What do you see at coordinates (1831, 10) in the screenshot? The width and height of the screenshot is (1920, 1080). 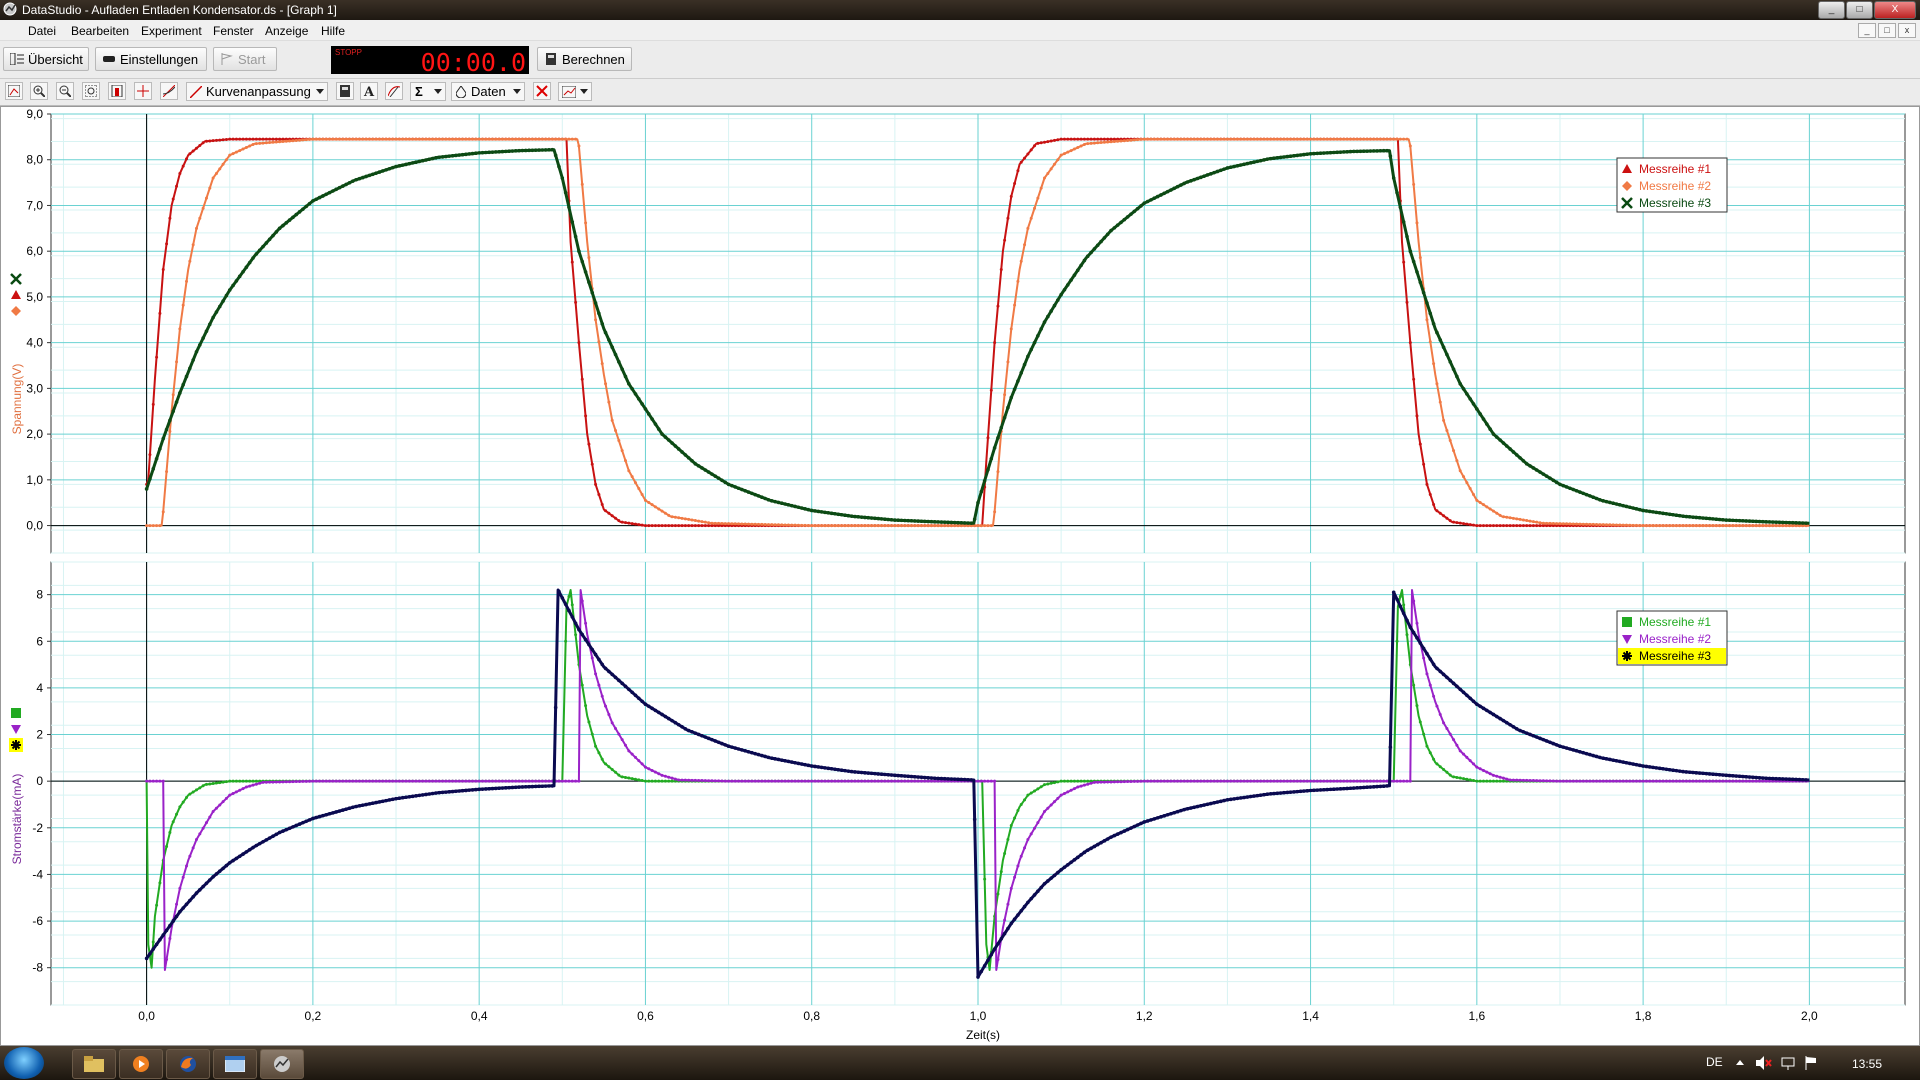 I see `minimize-button: _` at bounding box center [1831, 10].